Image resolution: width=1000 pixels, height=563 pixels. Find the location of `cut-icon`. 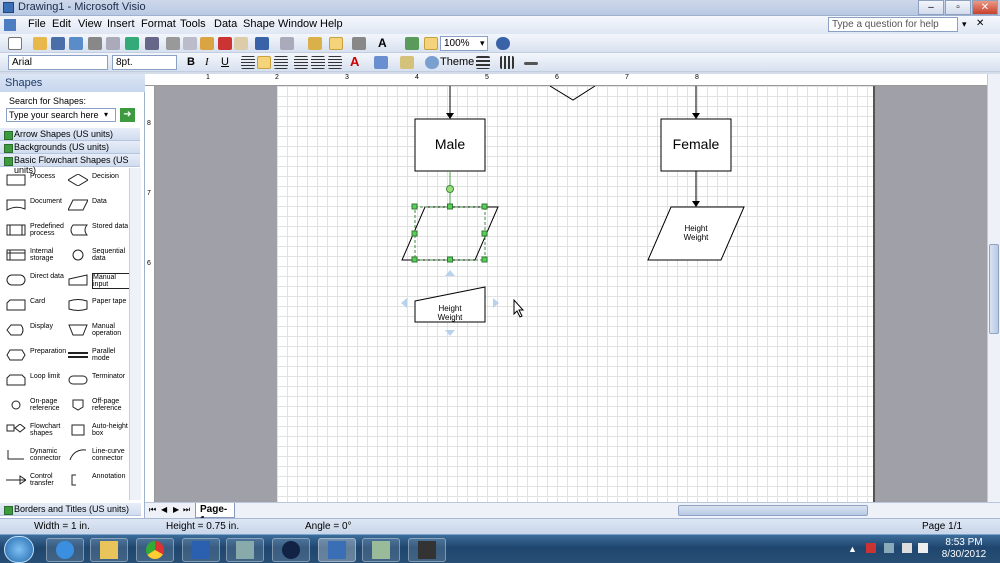

cut-icon is located at coordinates (173, 43).